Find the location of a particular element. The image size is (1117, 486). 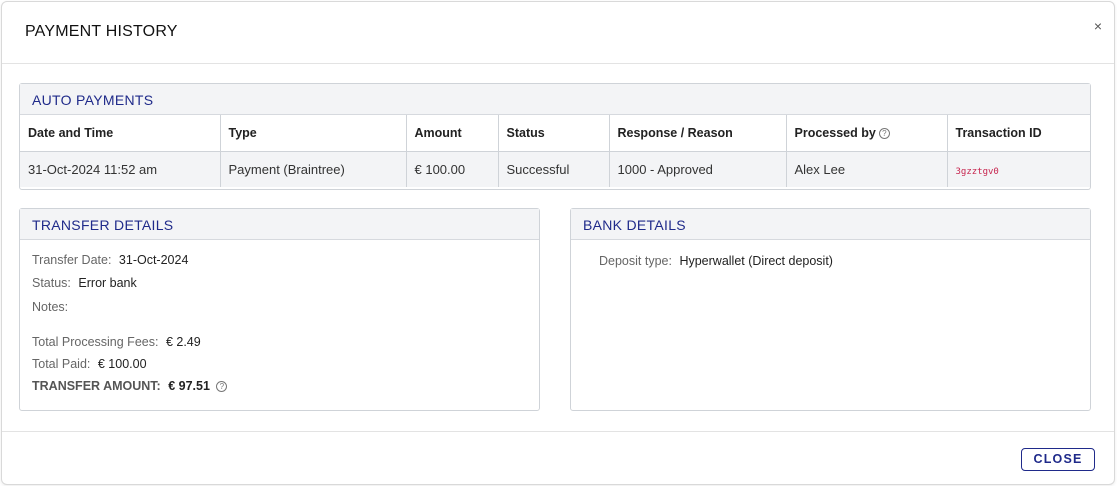

transfer-status-row: Status: Error bank is located at coordinates (84, 283).